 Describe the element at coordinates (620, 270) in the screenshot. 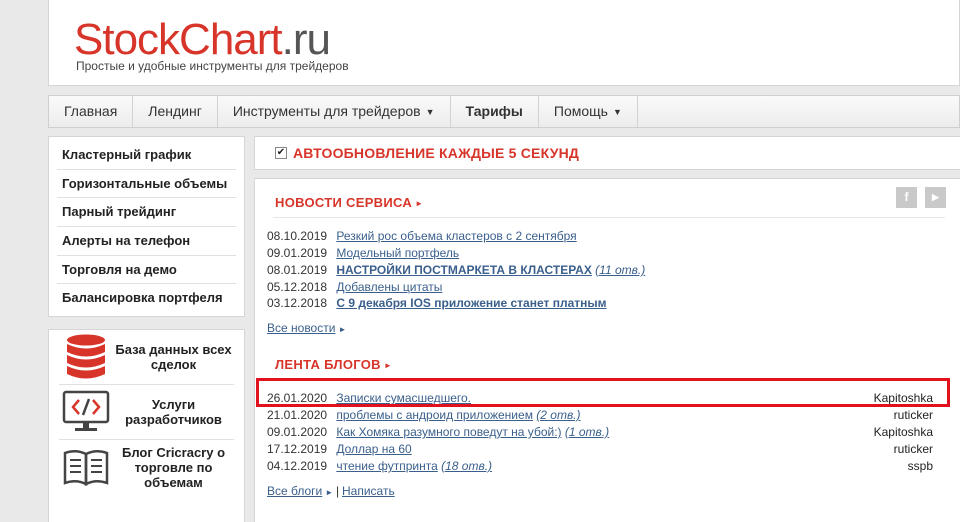

I see `news-comment-count: (11 отв.)` at that location.